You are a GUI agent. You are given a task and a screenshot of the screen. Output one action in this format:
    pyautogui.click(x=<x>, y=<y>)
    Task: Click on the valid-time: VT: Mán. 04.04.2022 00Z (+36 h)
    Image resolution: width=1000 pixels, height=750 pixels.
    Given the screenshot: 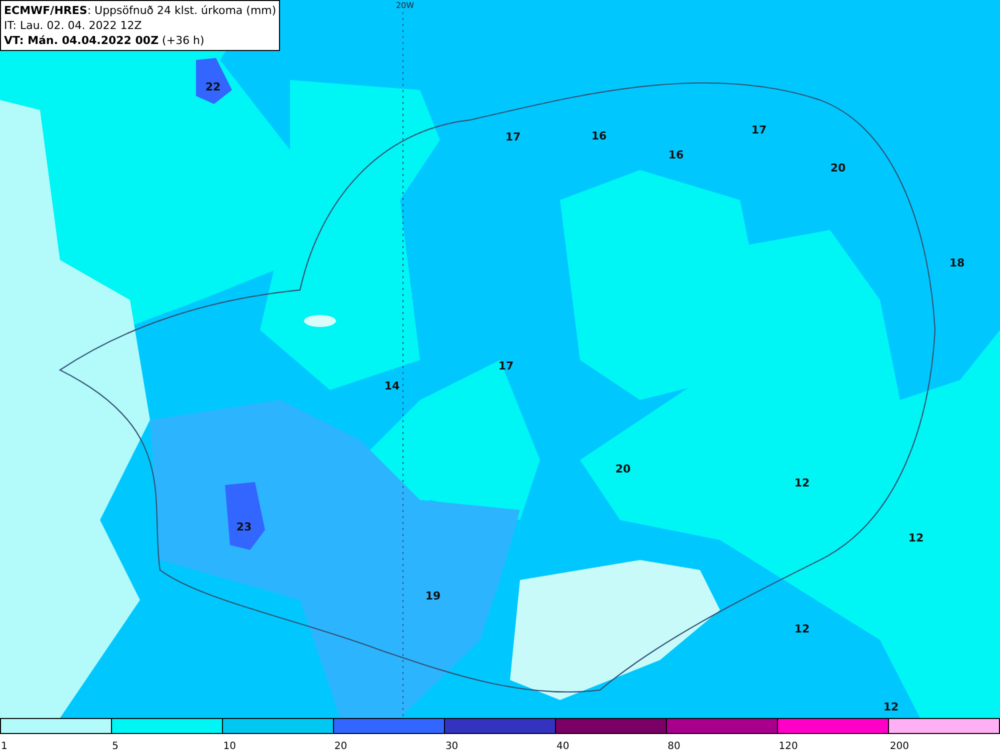 What is the action you would take?
    pyautogui.click(x=105, y=40)
    